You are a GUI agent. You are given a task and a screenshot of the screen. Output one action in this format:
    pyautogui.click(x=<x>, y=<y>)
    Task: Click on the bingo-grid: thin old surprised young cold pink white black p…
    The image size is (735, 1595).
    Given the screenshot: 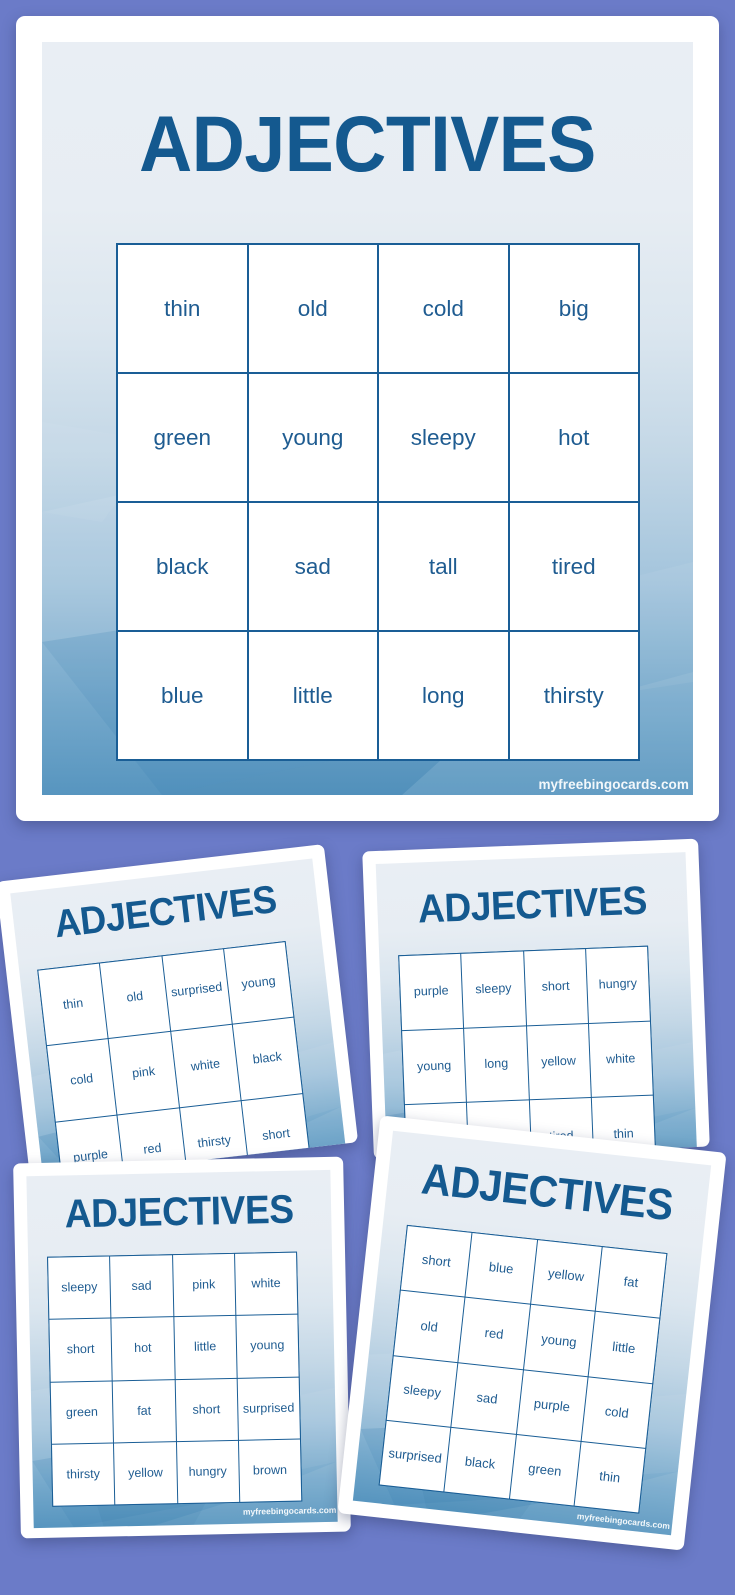 What is the action you would take?
    pyautogui.click(x=175, y=1060)
    